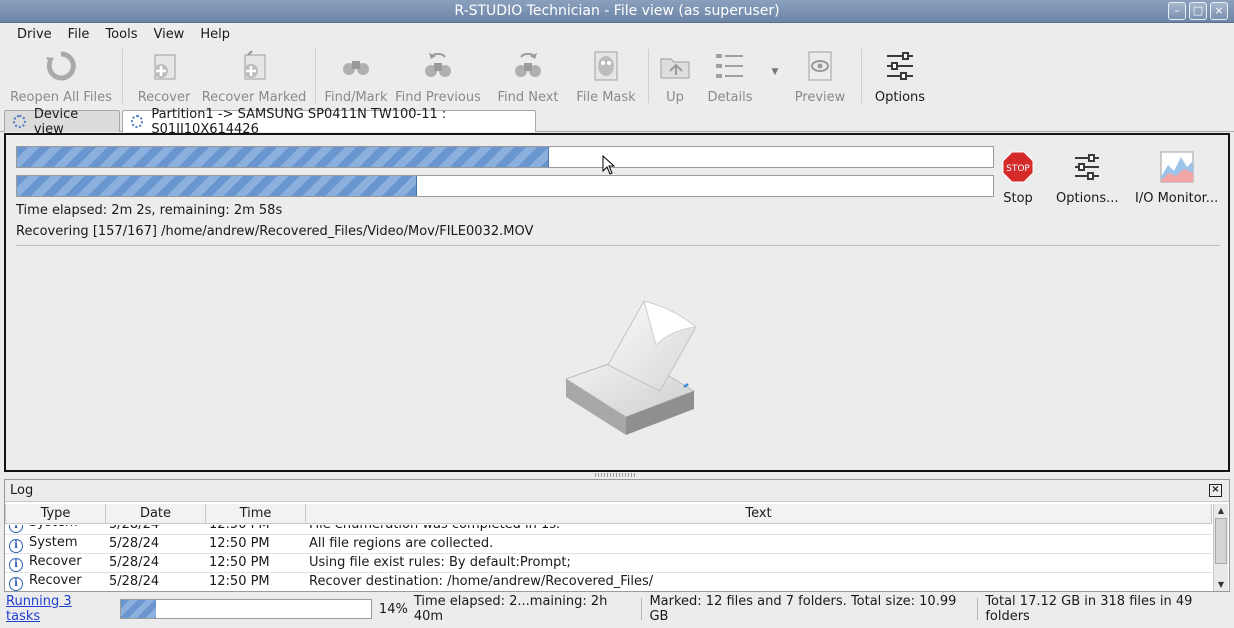 This screenshot has height=628, width=1234. Describe the element at coordinates (34, 34) in the screenshot. I see `menu-drive: Drive` at that location.